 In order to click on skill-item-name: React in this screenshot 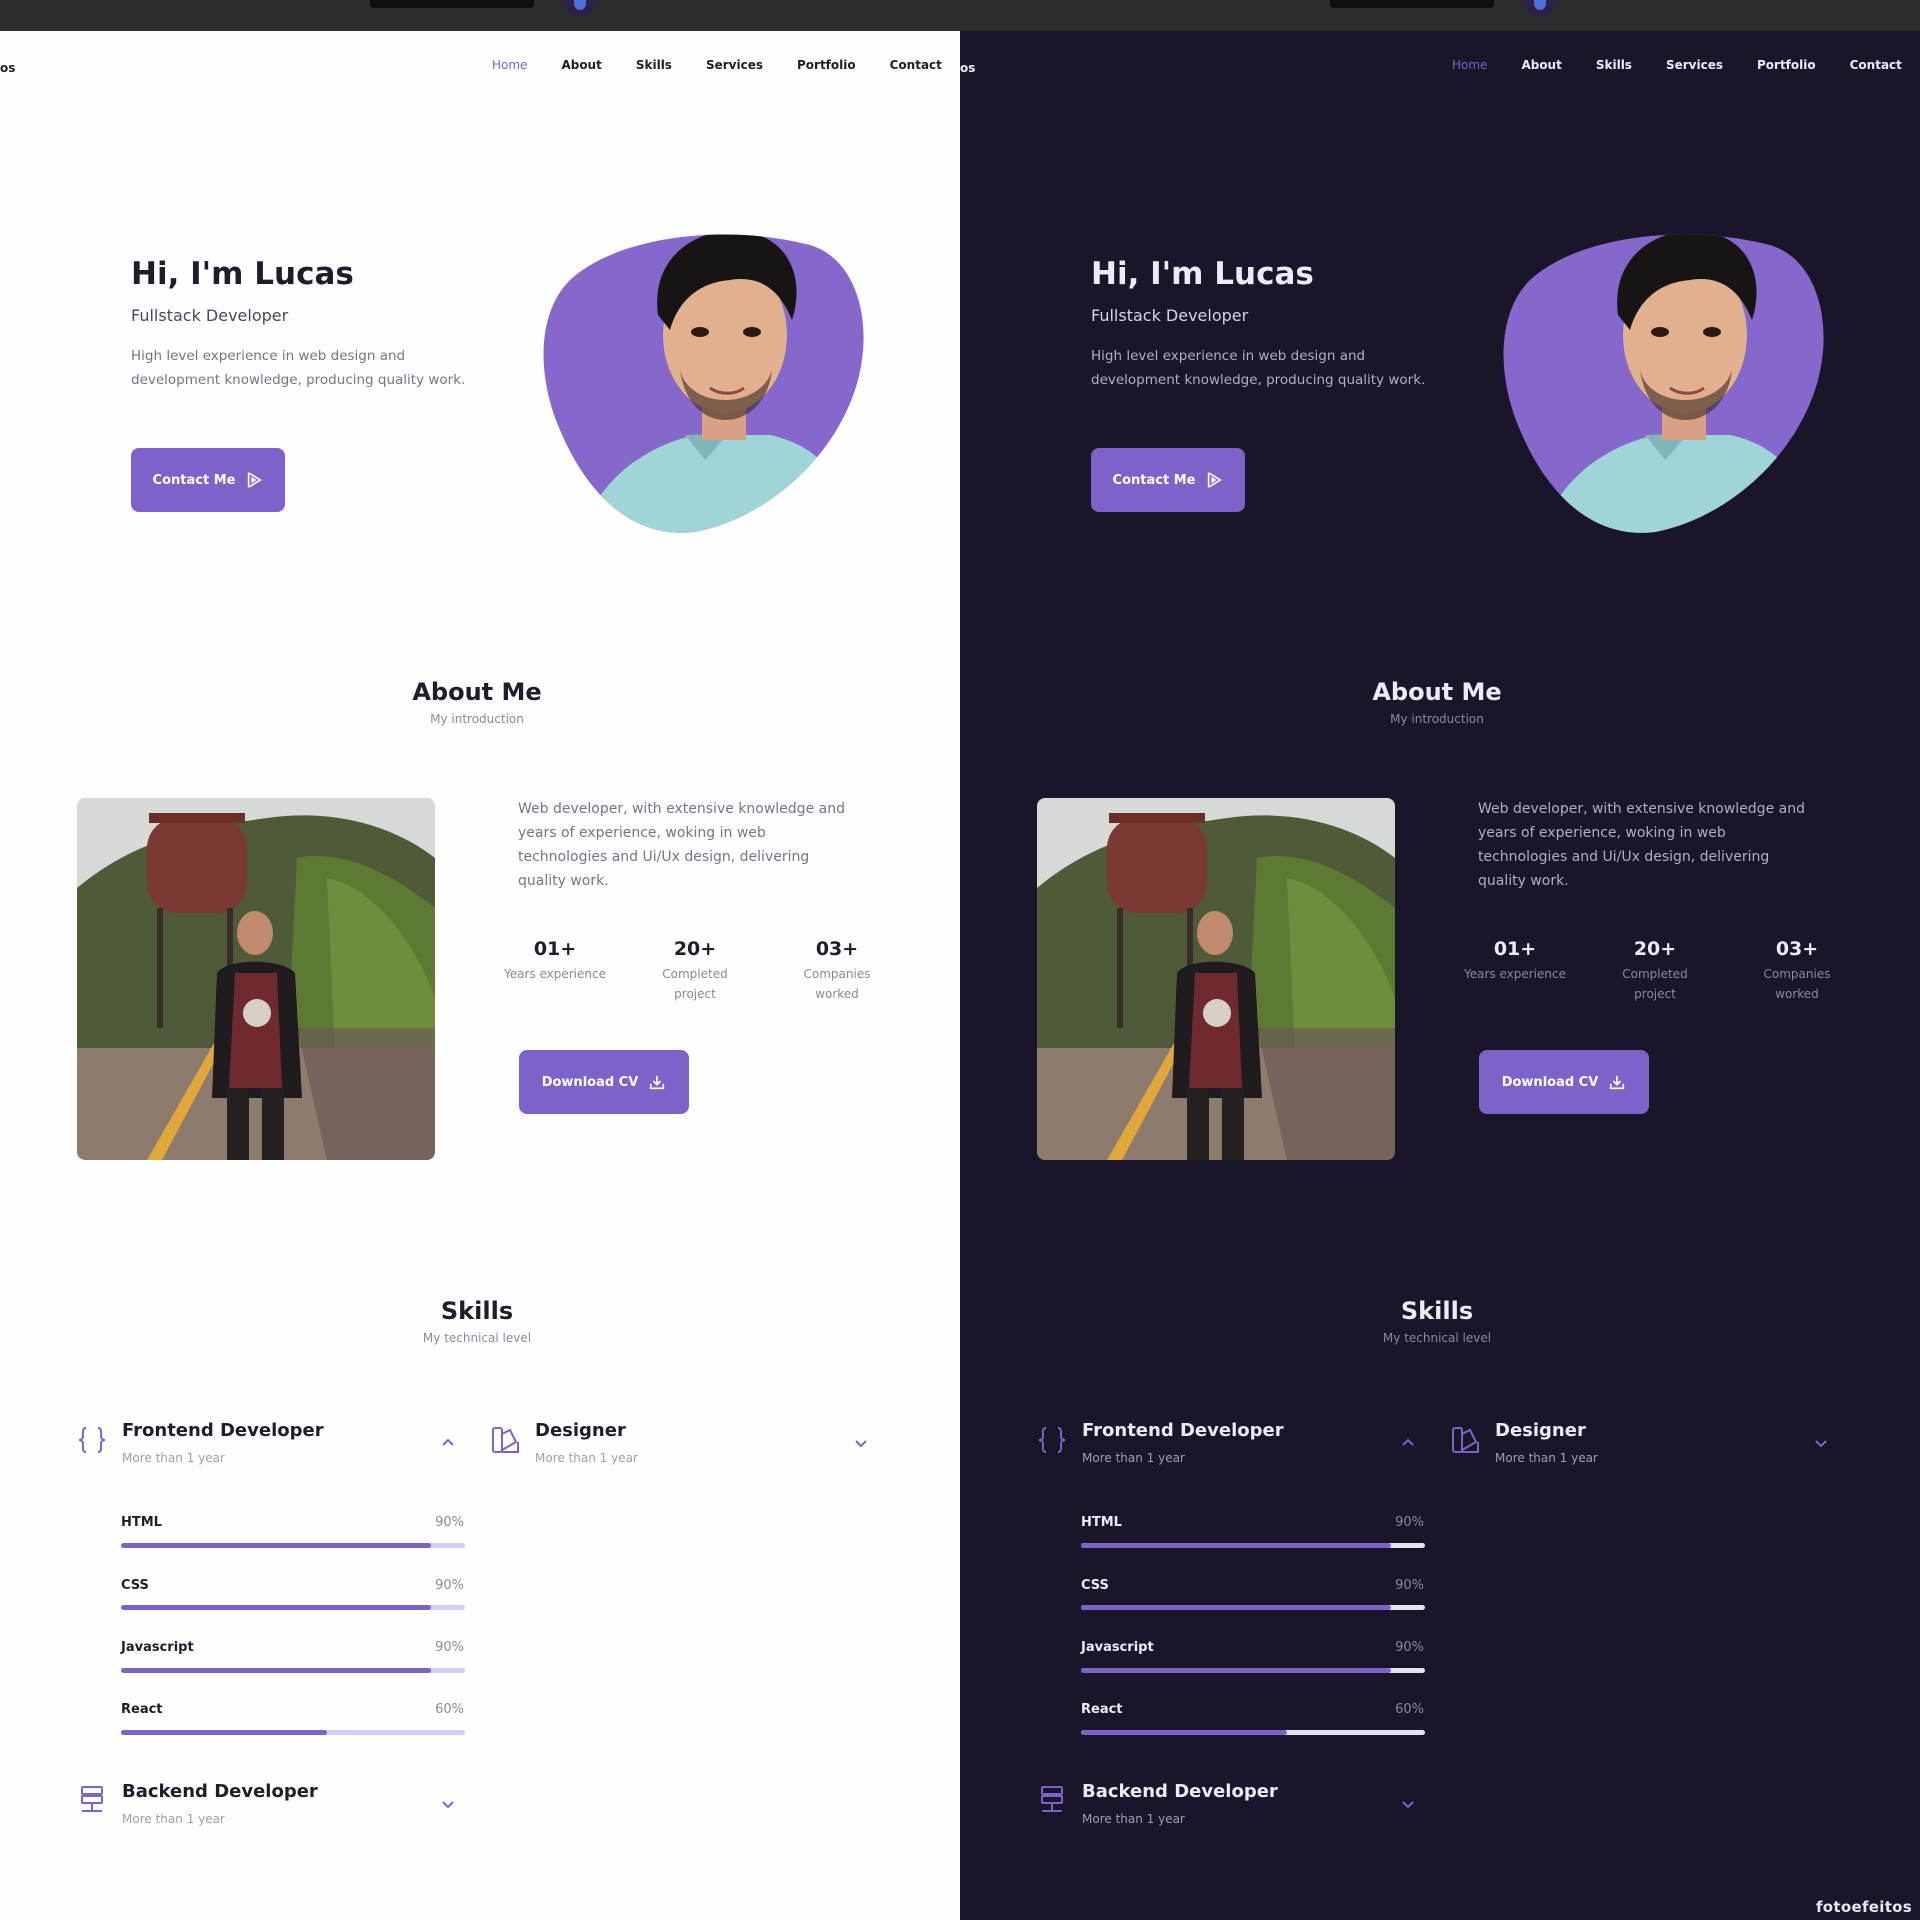, I will do `click(1102, 1709)`.